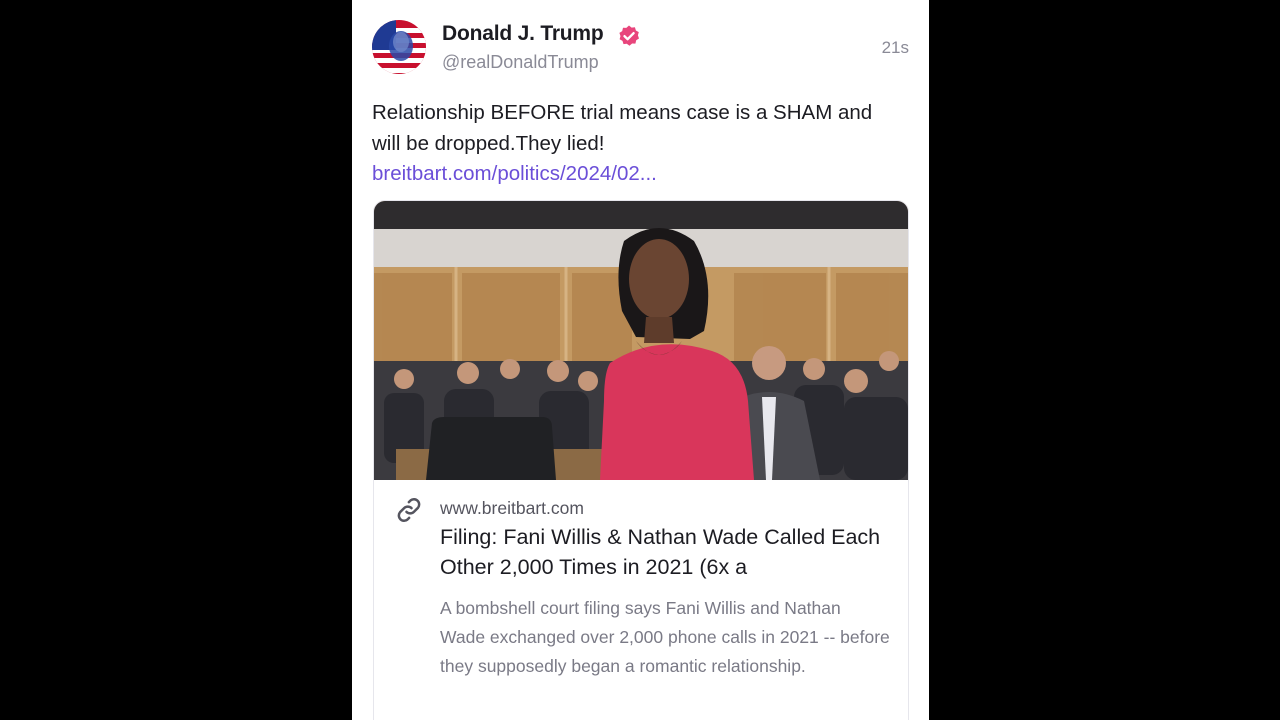 The height and width of the screenshot is (720, 1280). I want to click on link-card-domain: www.breitbart.com, so click(512, 508).